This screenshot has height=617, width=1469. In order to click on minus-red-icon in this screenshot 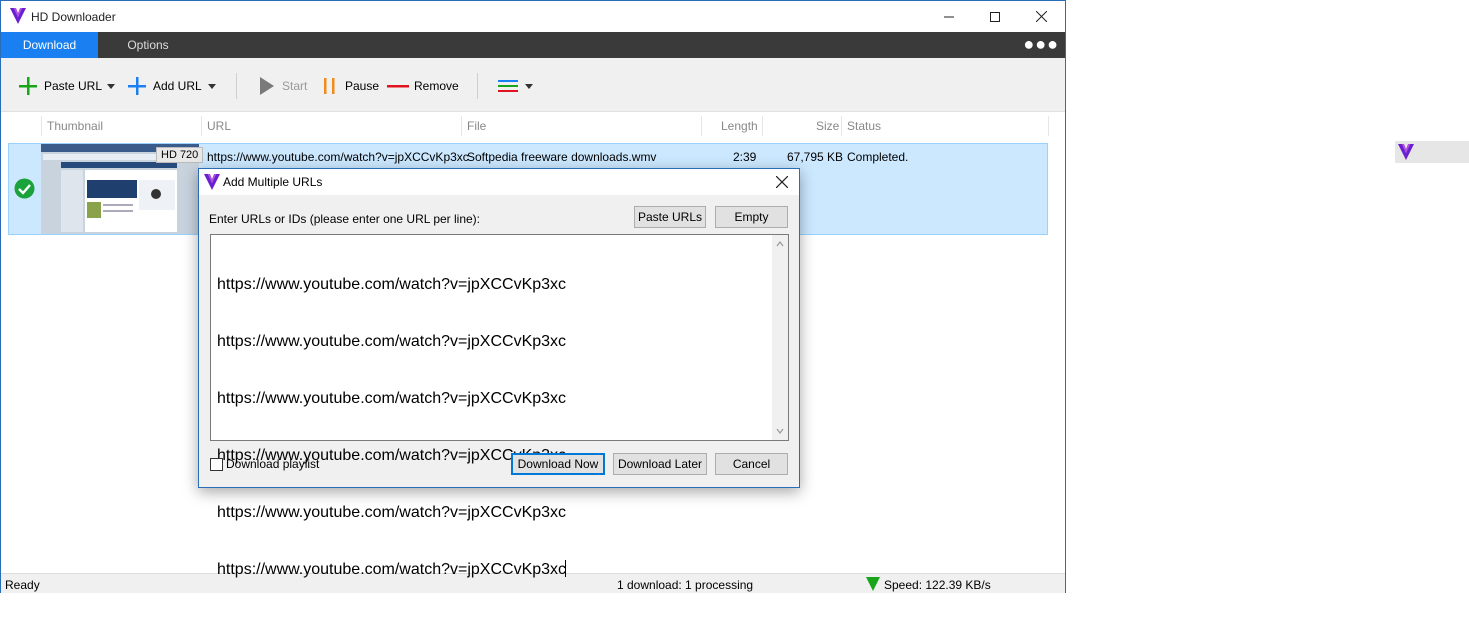, I will do `click(398, 86)`.